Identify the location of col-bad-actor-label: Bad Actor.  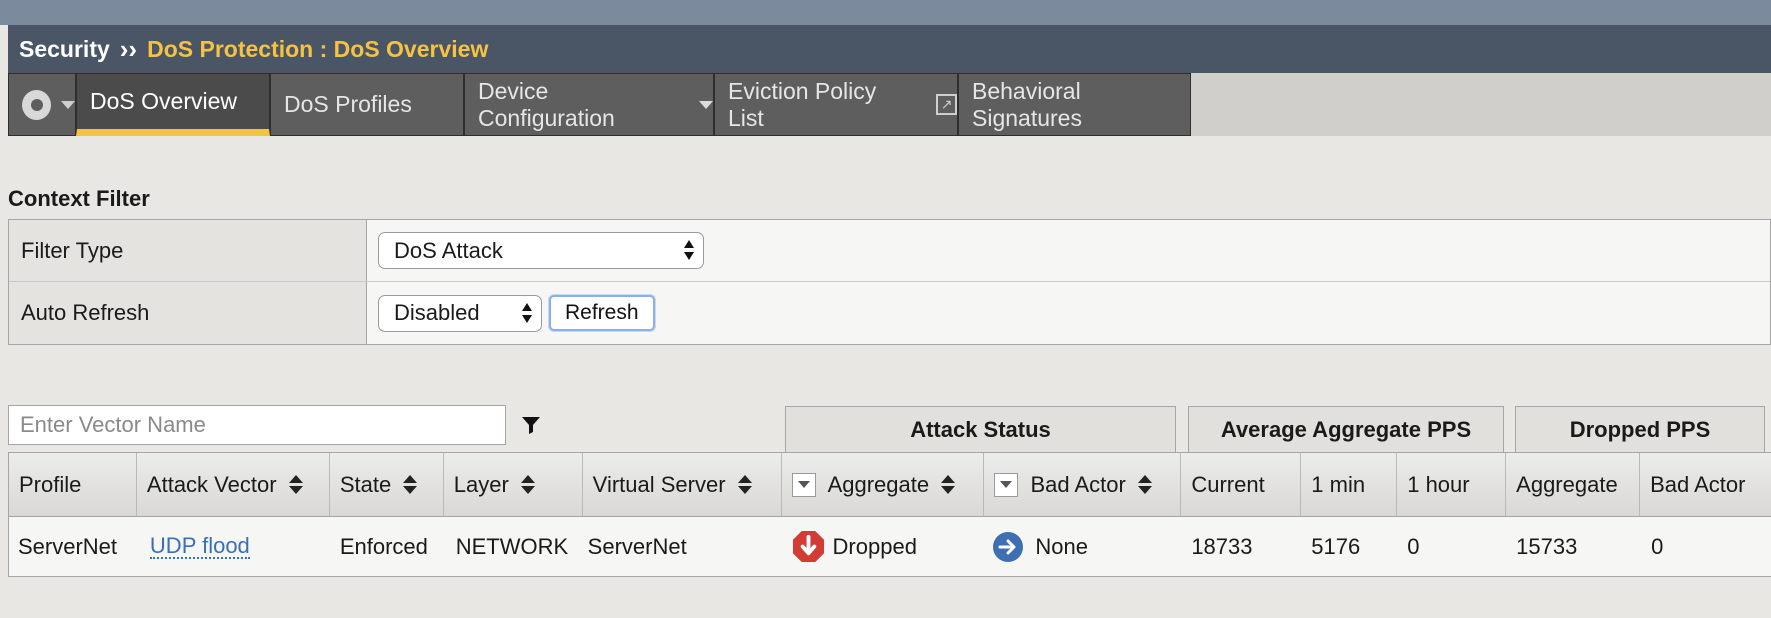
(1078, 484).